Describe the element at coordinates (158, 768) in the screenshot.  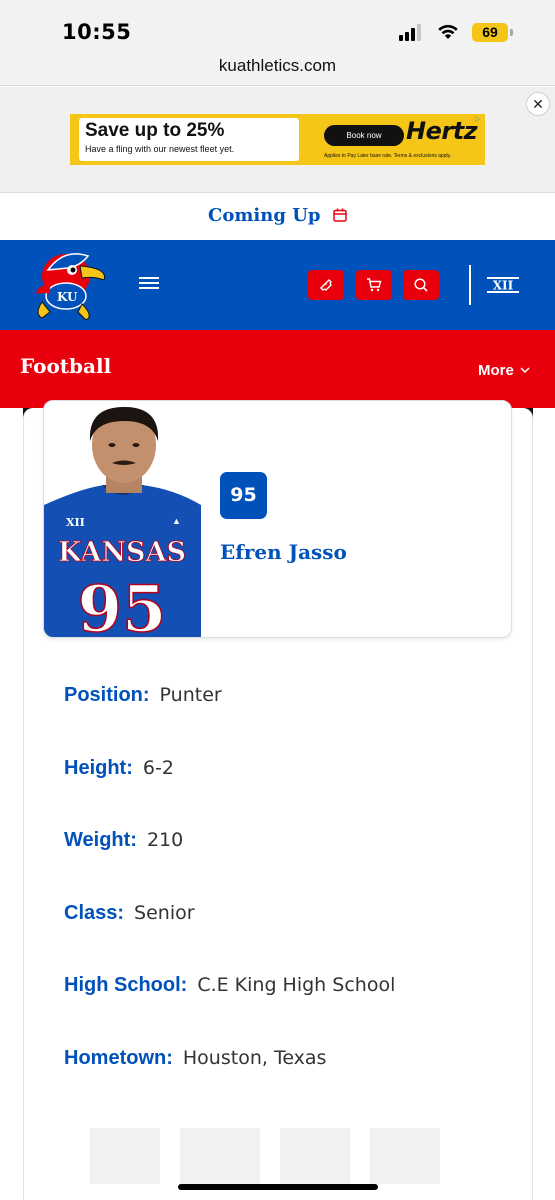
I see `bio-value: 6-2` at that location.